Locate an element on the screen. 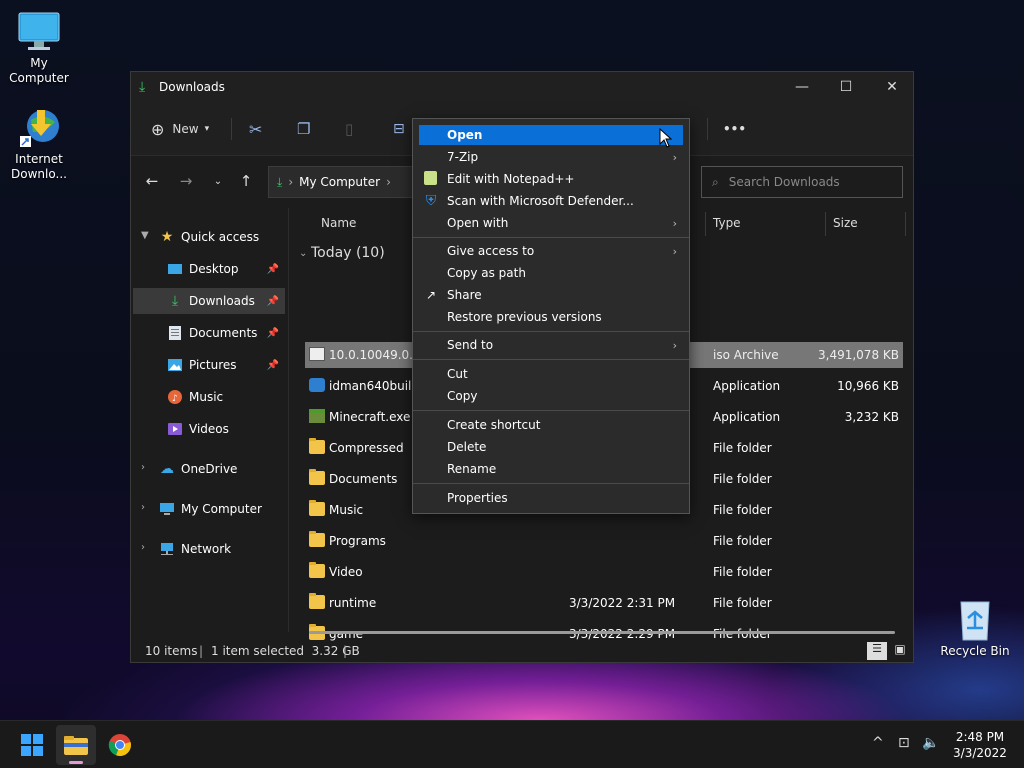 Image resolution: width=1024 pixels, height=768 pixels. nav-desktop: Desktop 📌 is located at coordinates (209, 269).